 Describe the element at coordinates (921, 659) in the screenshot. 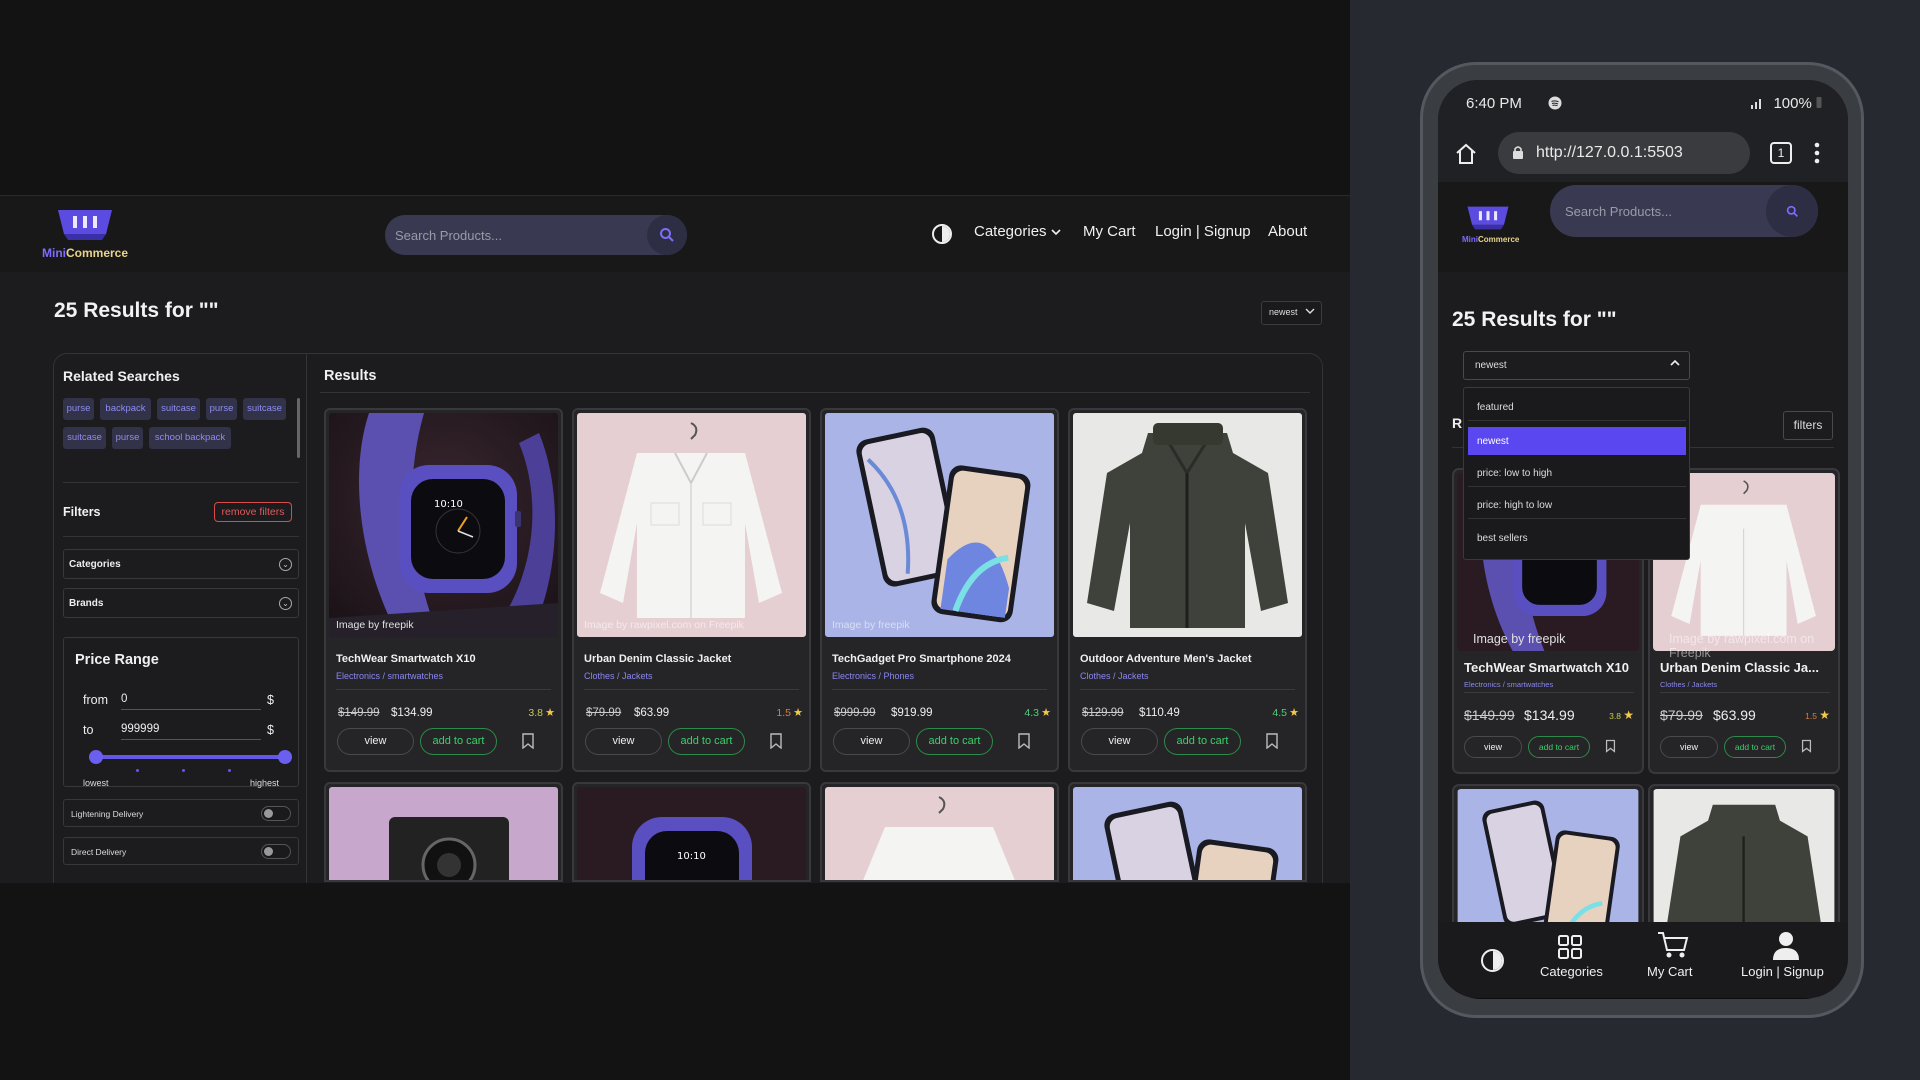

I see `product-title: TechGadget Pro Smartphone 2024` at that location.